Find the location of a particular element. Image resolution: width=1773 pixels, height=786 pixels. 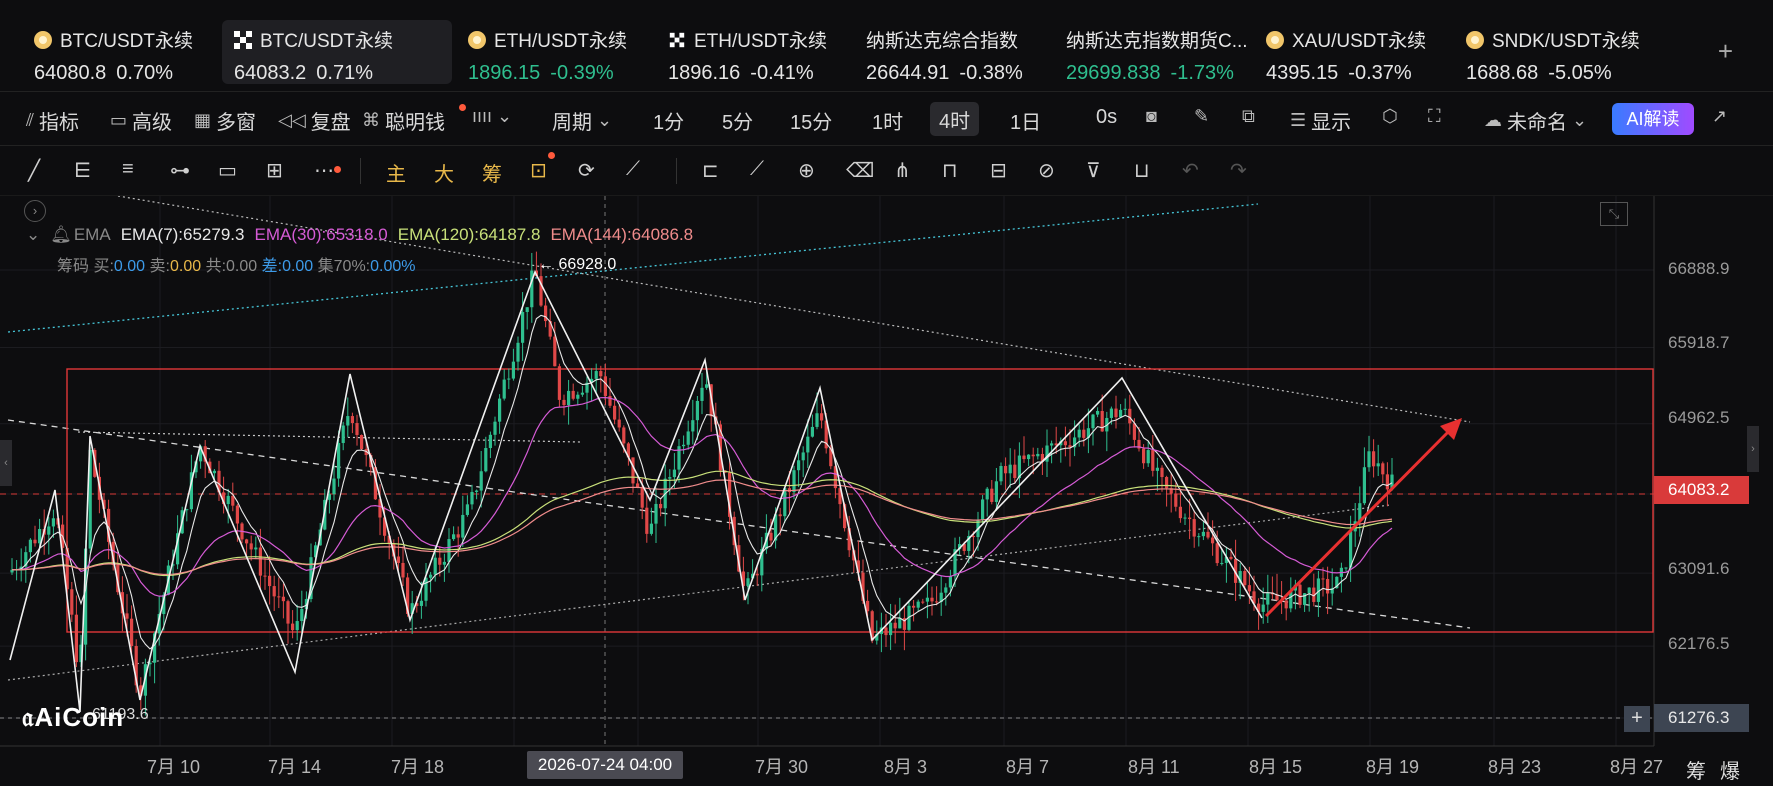

period-dropdown: 周期 ⌄ is located at coordinates (582, 120).